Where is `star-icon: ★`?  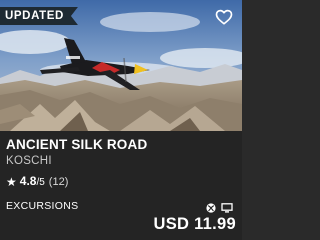
star-icon: ★ is located at coordinates (11, 182).